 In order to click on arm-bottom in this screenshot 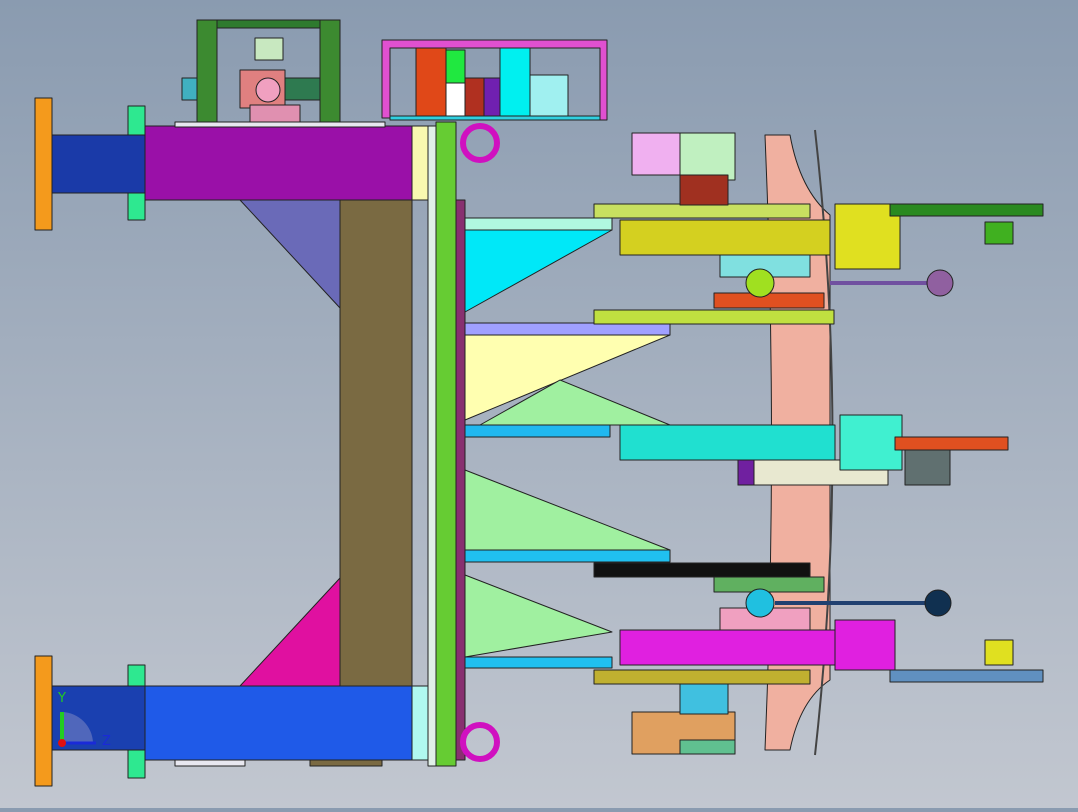, I will do `click(966, 676)`.